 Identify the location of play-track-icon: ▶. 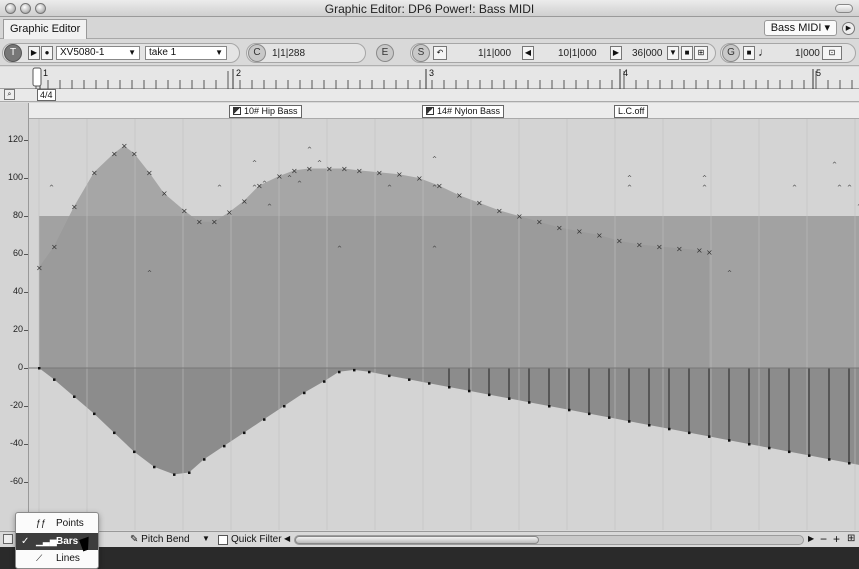
(34, 53).